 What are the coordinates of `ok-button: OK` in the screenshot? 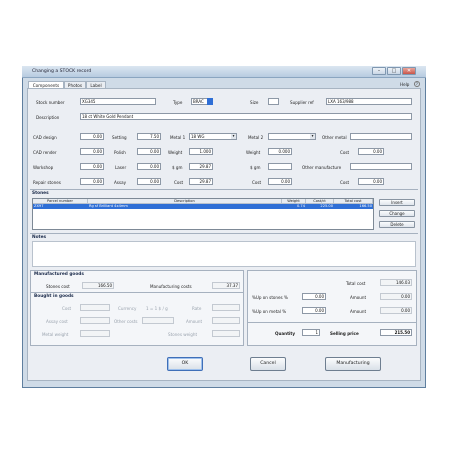 It's located at (185, 364).